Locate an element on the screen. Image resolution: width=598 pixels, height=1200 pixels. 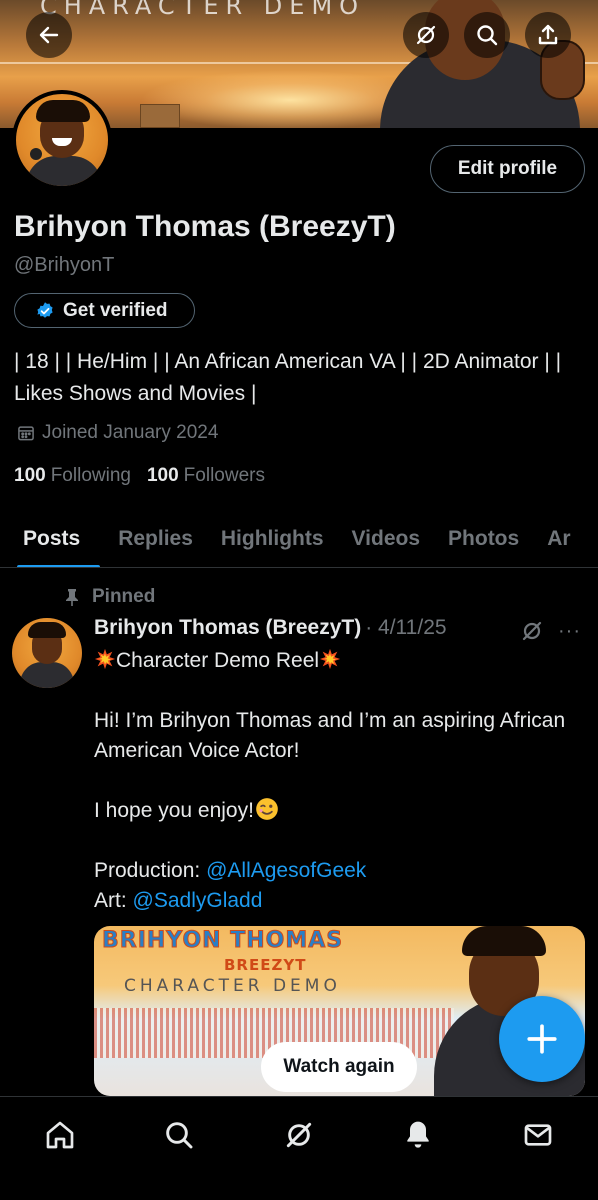
followers-count: 100 is located at coordinates (162, 475).